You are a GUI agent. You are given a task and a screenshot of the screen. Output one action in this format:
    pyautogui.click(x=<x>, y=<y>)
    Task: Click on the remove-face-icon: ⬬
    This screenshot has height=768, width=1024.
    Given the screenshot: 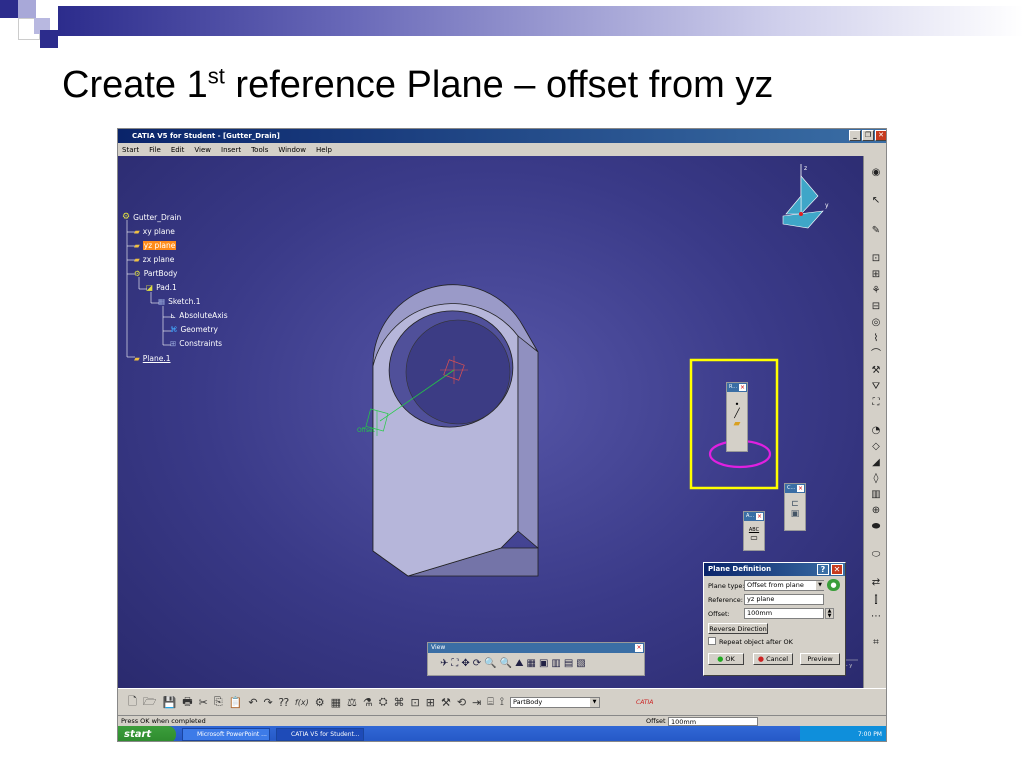 What is the action you would take?
    pyautogui.click(x=876, y=526)
    